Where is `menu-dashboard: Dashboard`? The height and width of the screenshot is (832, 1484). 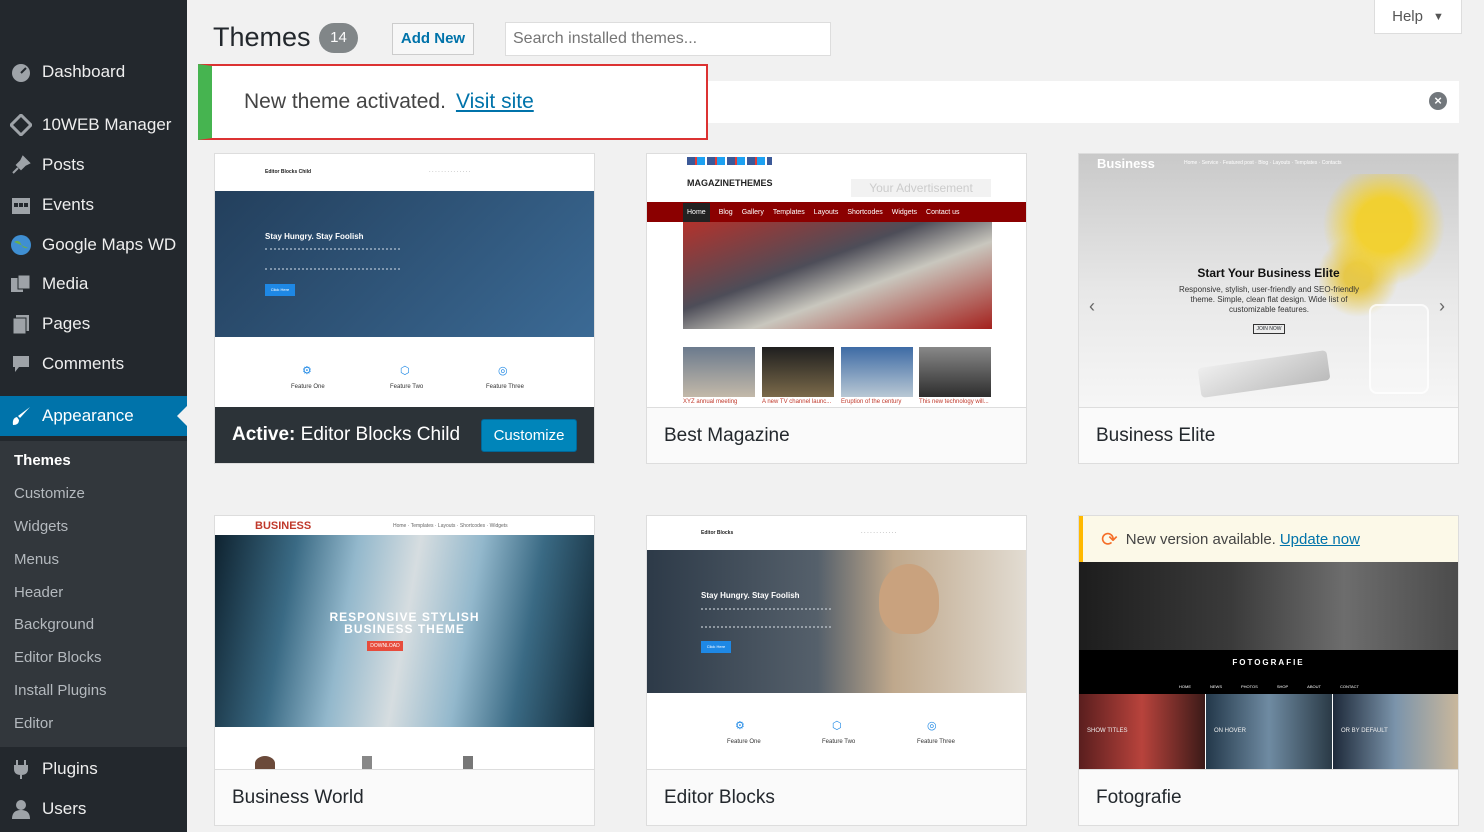
menu-dashboard: Dashboard is located at coordinates (93, 72).